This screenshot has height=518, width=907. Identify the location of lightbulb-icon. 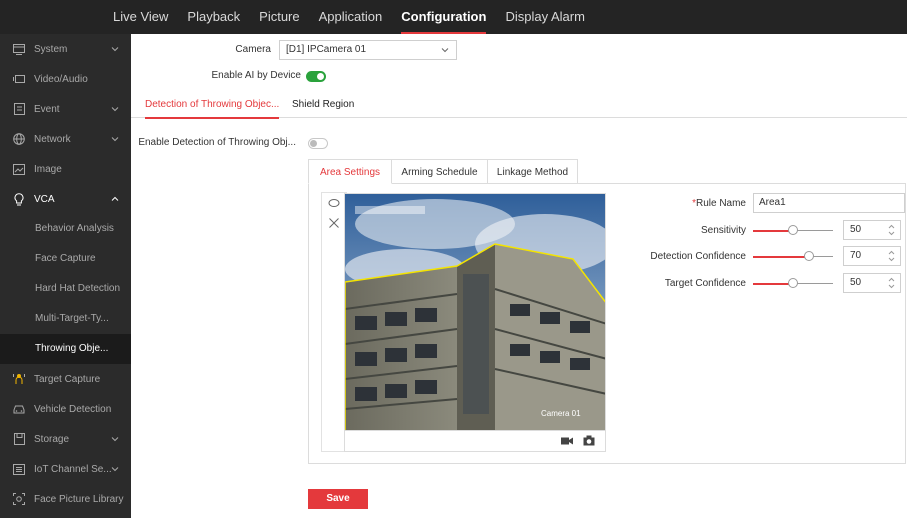
(19, 199).